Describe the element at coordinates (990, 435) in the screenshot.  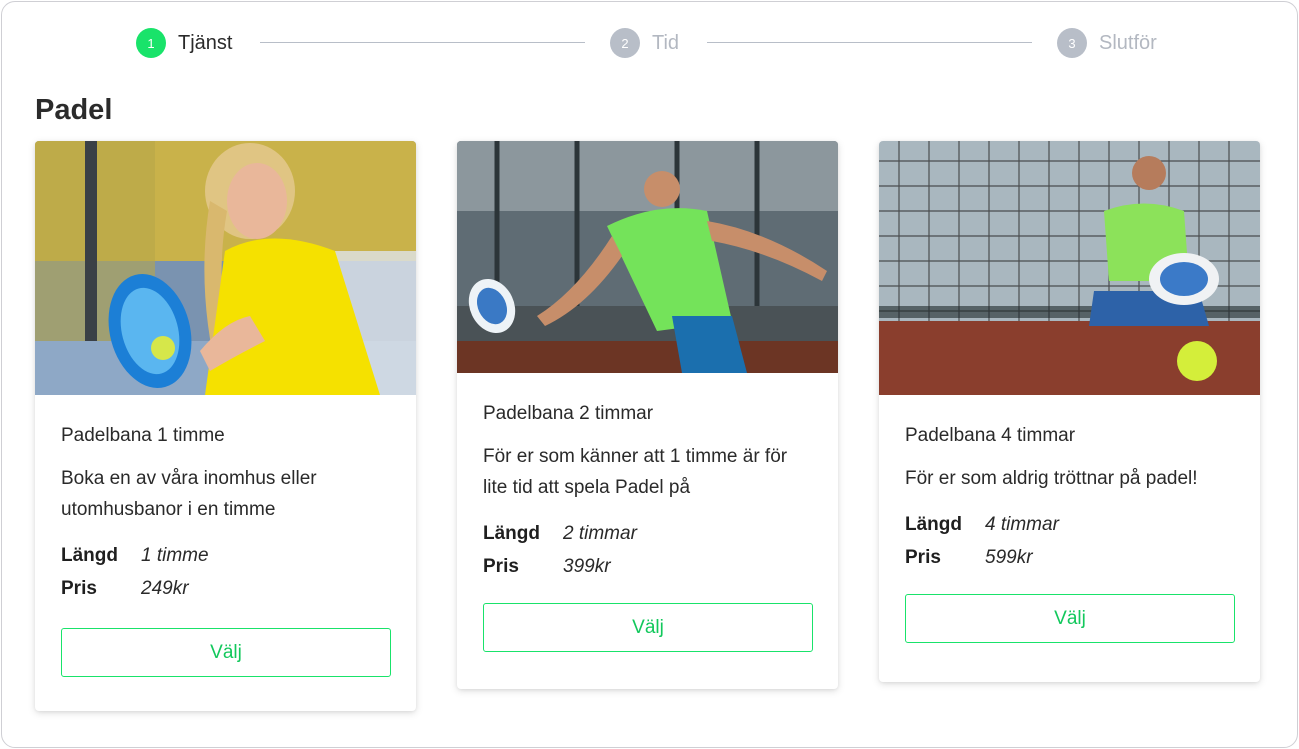
I see `card-title: Padelbana 4 timmar` at that location.